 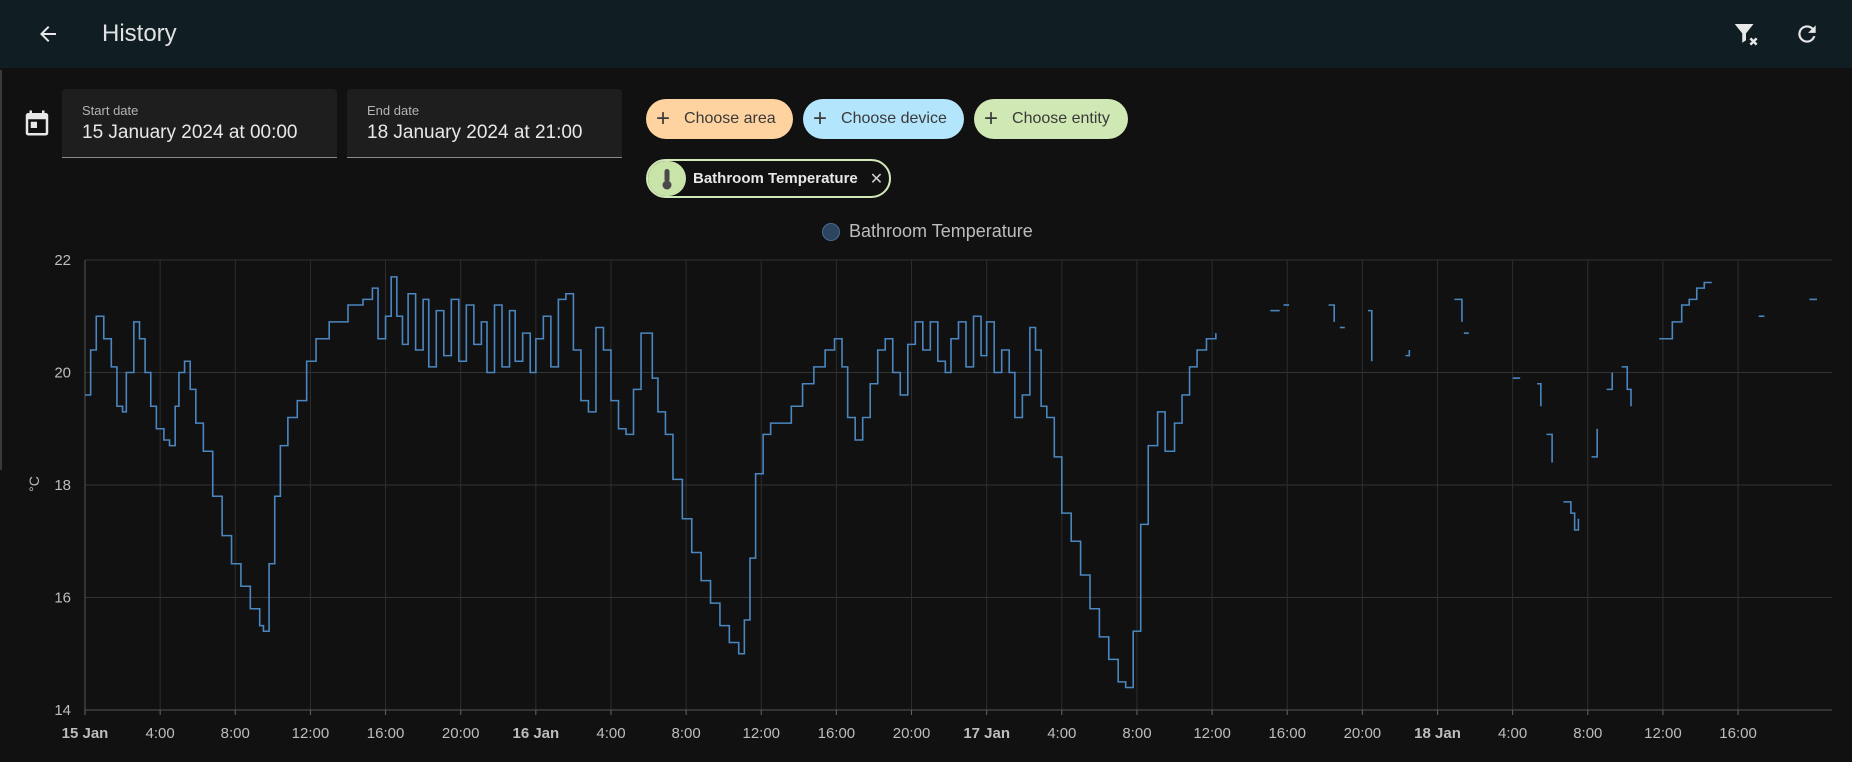 I want to click on x-tick-label: 15 Jan, so click(x=85, y=733).